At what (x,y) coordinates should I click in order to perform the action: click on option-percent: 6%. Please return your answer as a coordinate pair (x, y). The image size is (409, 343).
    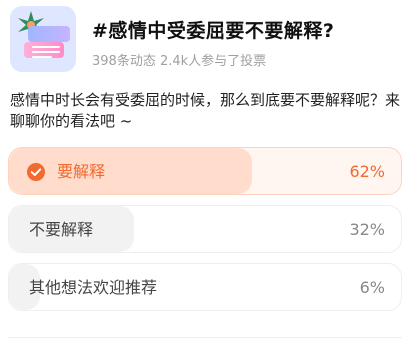
    Looking at the image, I should click on (372, 287).